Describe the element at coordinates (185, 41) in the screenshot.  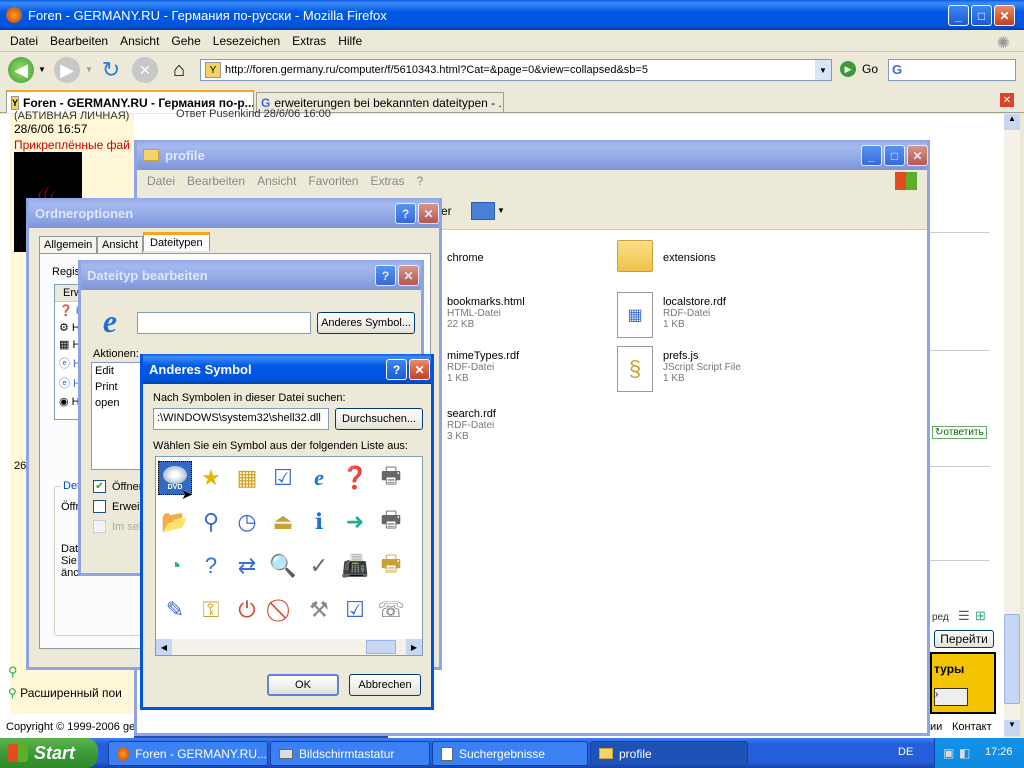
I see `menu-gehe: Gehe` at that location.